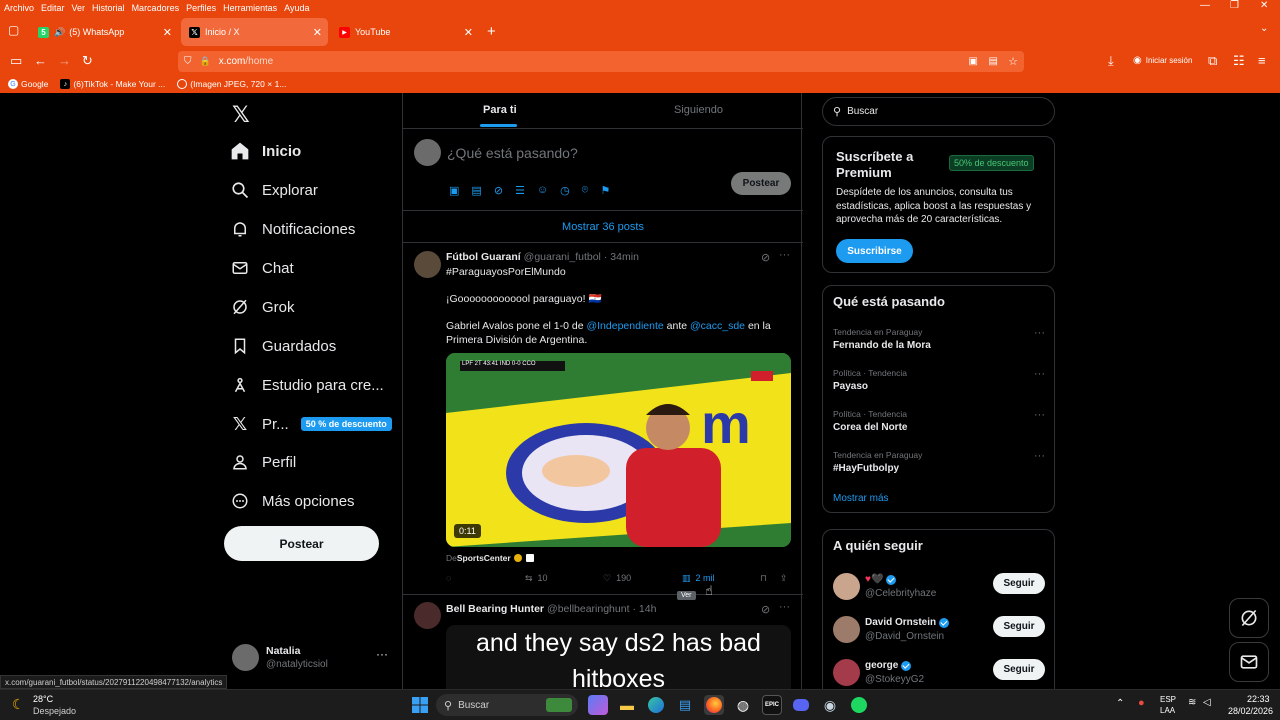 The height and width of the screenshot is (720, 1280). I want to click on menu-herramientas: Herramientas, so click(249, 8).